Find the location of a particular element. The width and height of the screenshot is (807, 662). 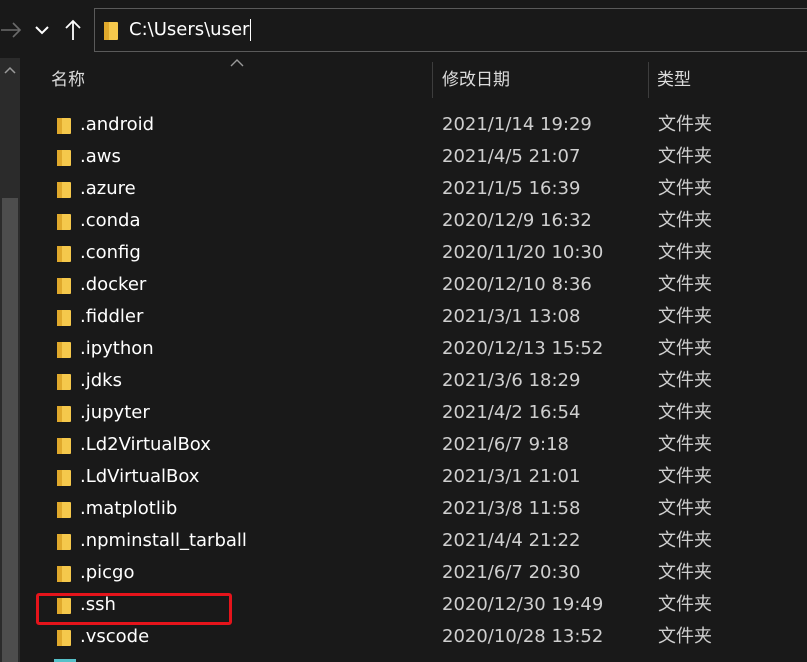

column-header-type: 类型 is located at coordinates (732, 80).